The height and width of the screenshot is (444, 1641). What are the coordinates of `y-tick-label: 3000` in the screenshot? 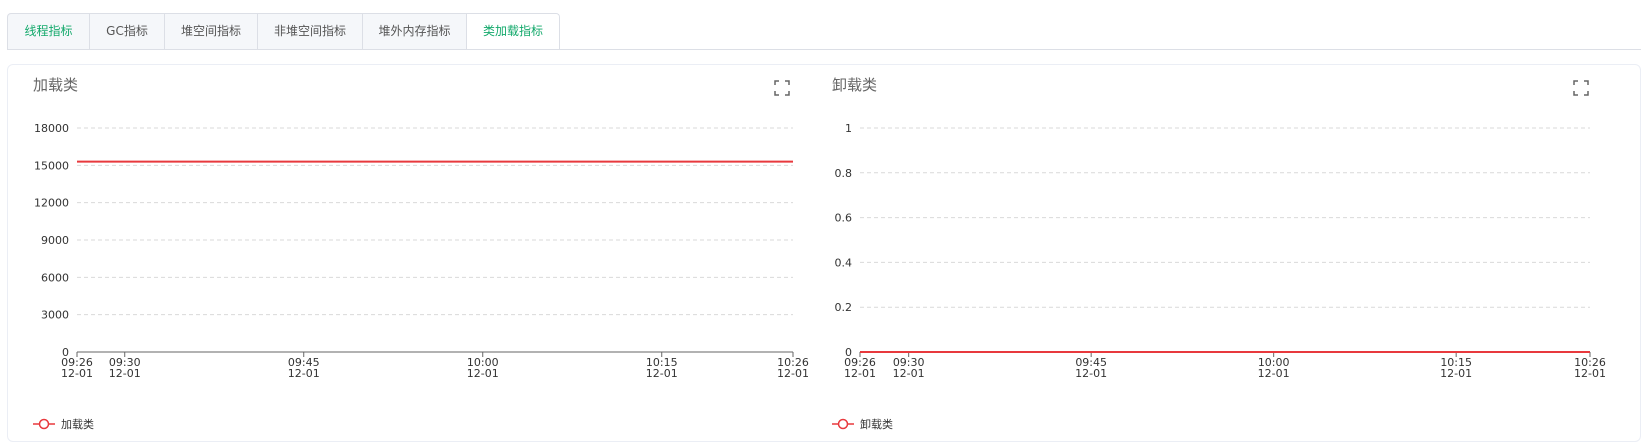 It's located at (55, 315).